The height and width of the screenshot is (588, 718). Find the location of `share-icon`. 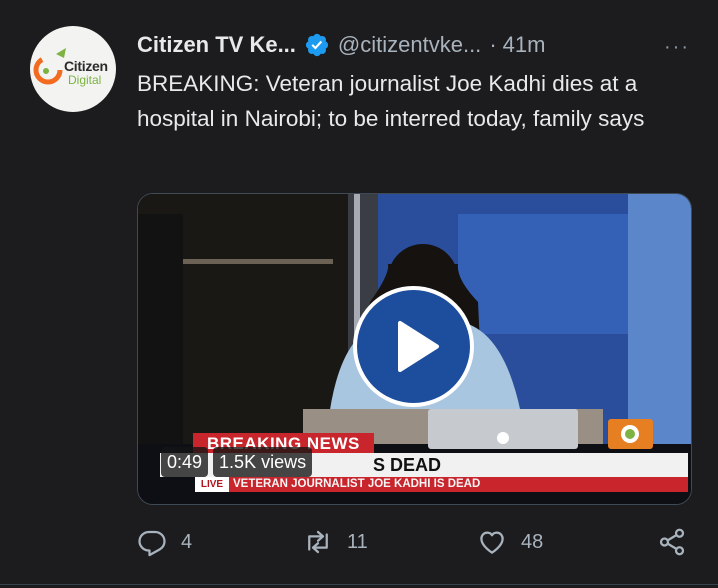

share-icon is located at coordinates (672, 542).